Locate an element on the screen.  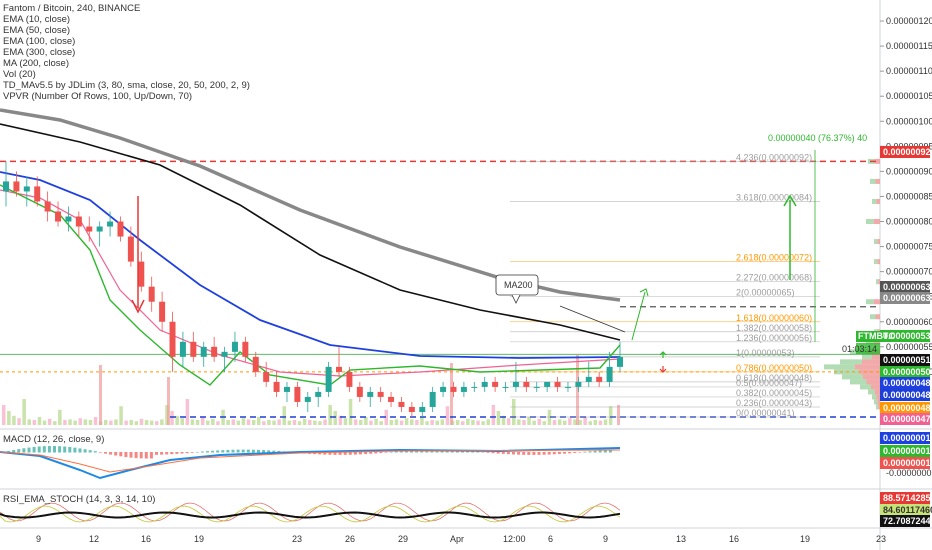
symbol-title: Fantom / Bitcoin, 240, BINANCE is located at coordinates (126, 8).